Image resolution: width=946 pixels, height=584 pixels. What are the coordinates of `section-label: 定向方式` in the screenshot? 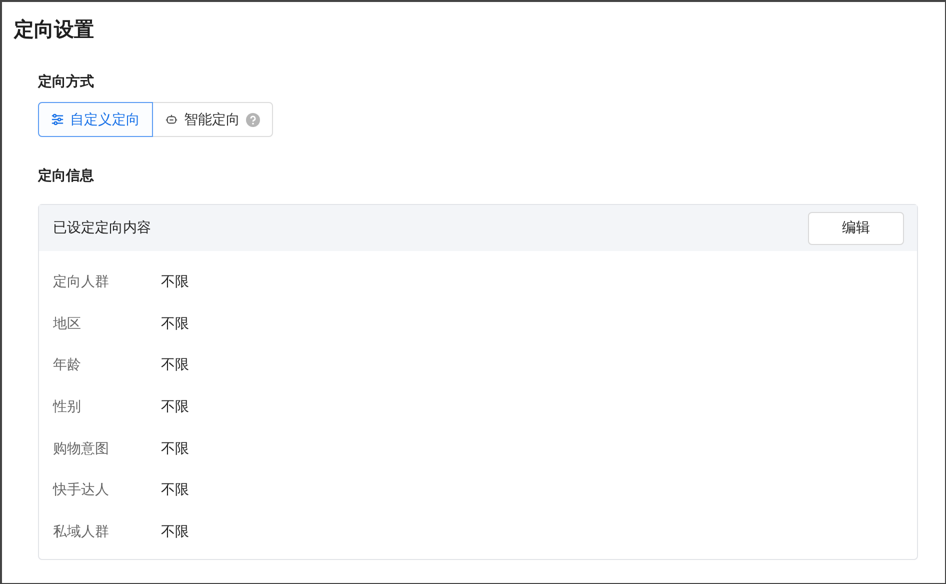 It's located at (66, 82).